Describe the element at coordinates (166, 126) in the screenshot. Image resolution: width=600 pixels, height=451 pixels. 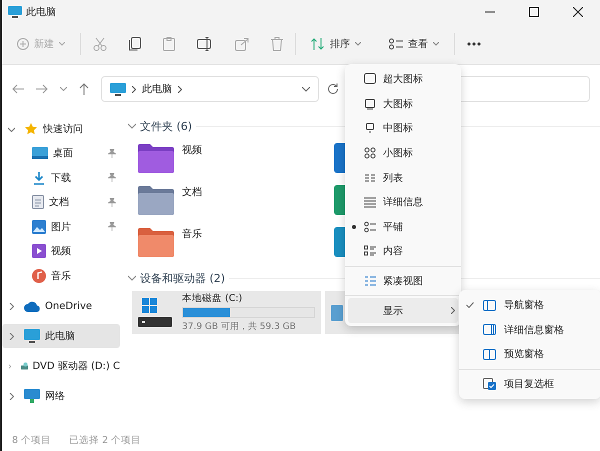
I see `section-header: 文件夹 (6)` at that location.